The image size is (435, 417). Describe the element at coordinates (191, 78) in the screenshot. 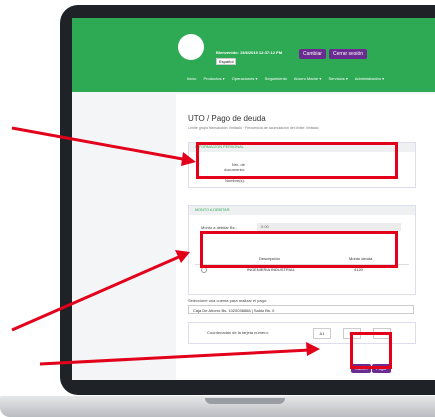

I see `menu-item-inicio: Inicio` at that location.